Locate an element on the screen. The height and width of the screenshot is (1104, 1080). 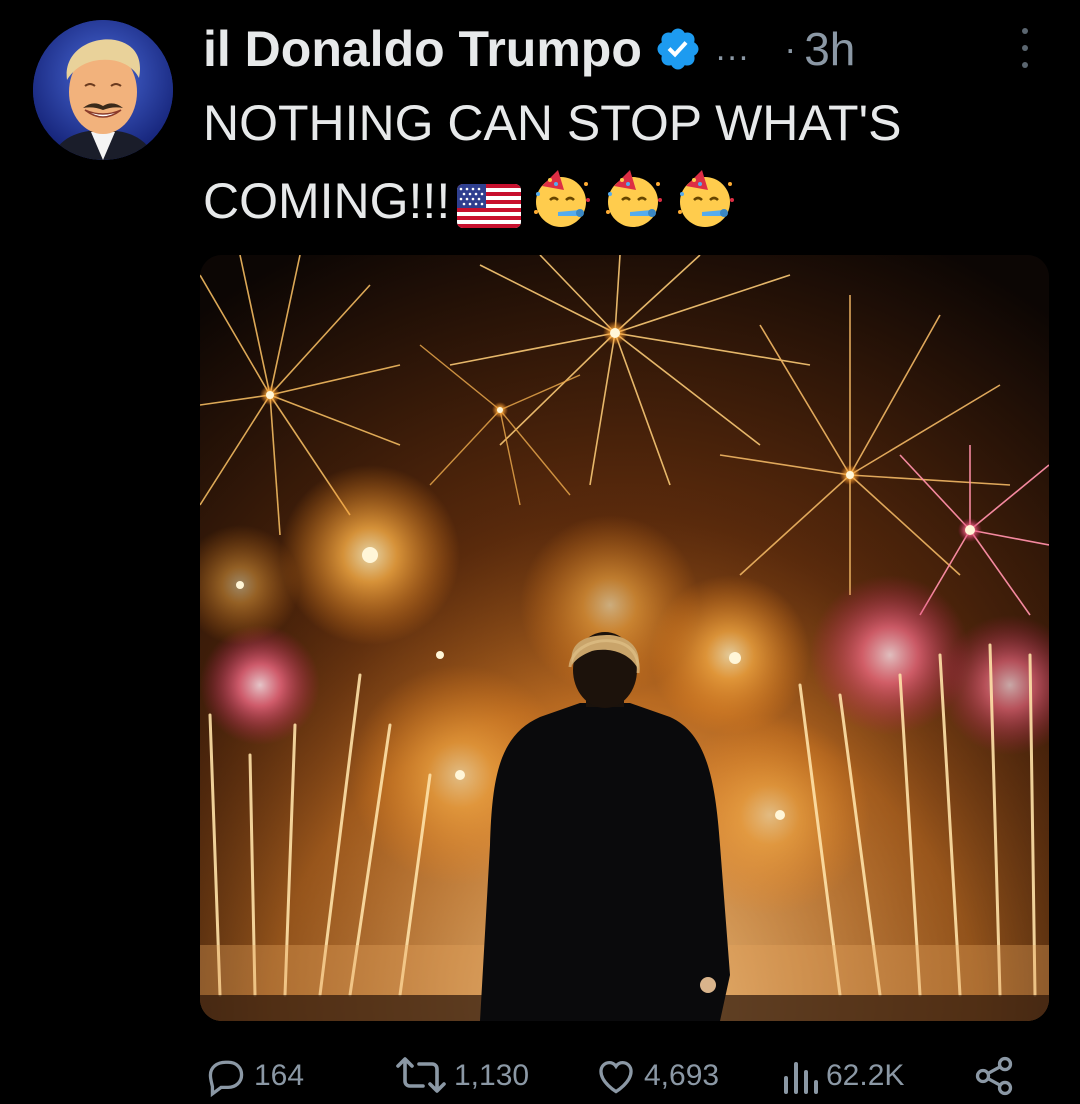
like-button: 4,693 is located at coordinates (656, 1076).